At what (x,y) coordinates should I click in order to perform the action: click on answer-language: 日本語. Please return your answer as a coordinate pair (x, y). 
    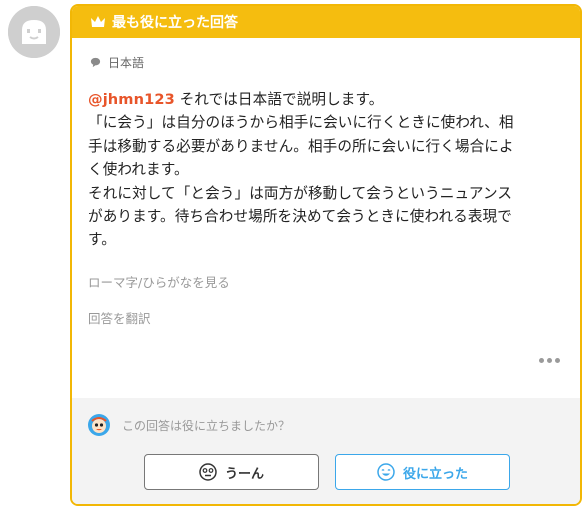
    Looking at the image, I should click on (117, 62).